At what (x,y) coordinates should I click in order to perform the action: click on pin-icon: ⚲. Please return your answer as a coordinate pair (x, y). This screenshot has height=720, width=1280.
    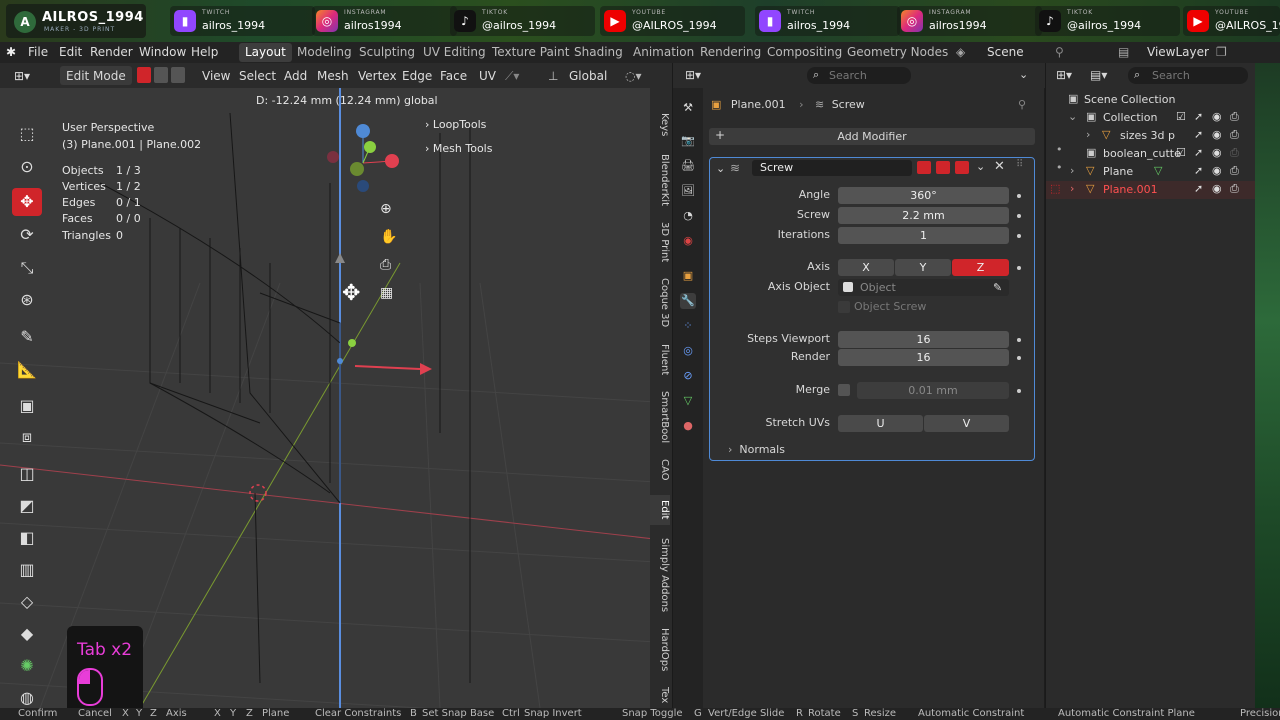
    Looking at the image, I should click on (1059, 52).